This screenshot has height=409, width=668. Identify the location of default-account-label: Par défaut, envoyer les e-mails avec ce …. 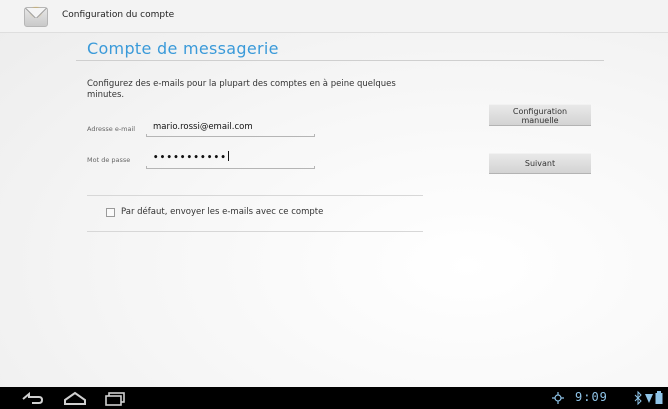
(222, 212).